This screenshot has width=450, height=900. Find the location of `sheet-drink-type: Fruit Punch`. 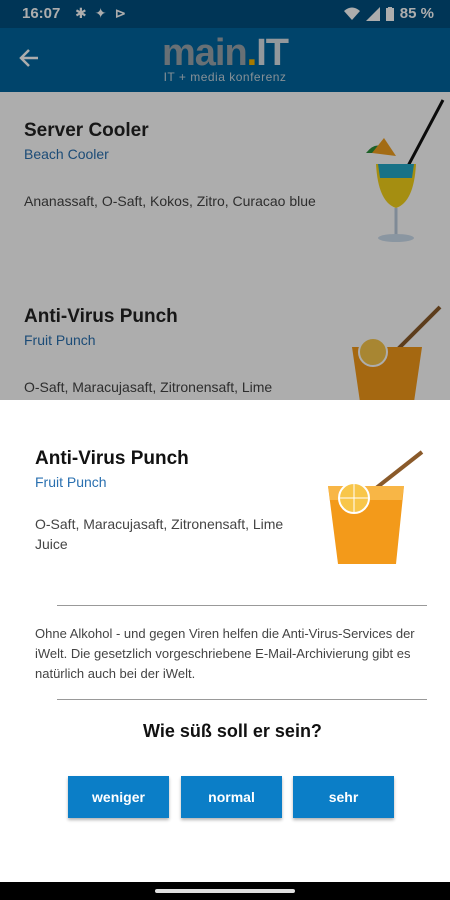

sheet-drink-type: Fruit Punch is located at coordinates (71, 482).